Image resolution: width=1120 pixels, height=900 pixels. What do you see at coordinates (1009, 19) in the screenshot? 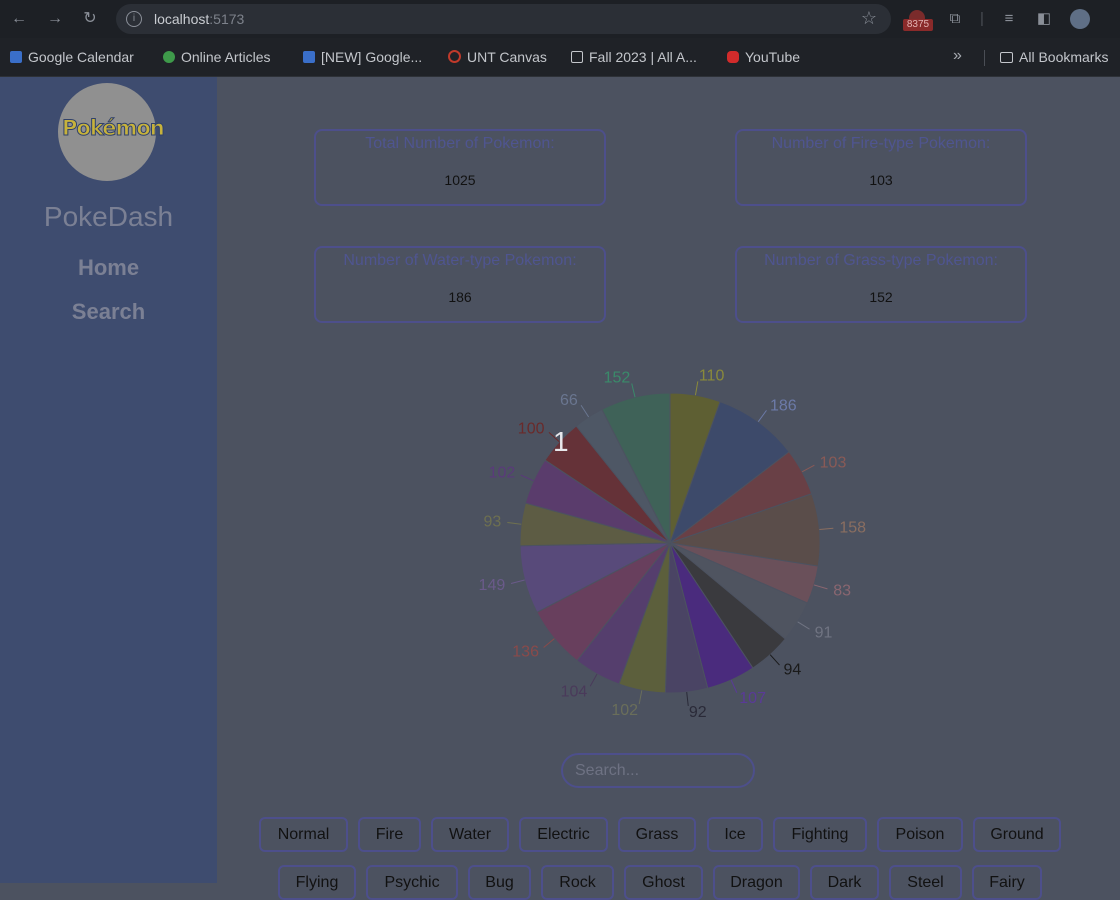
I see `media-controls-icon: ≡` at bounding box center [1009, 19].